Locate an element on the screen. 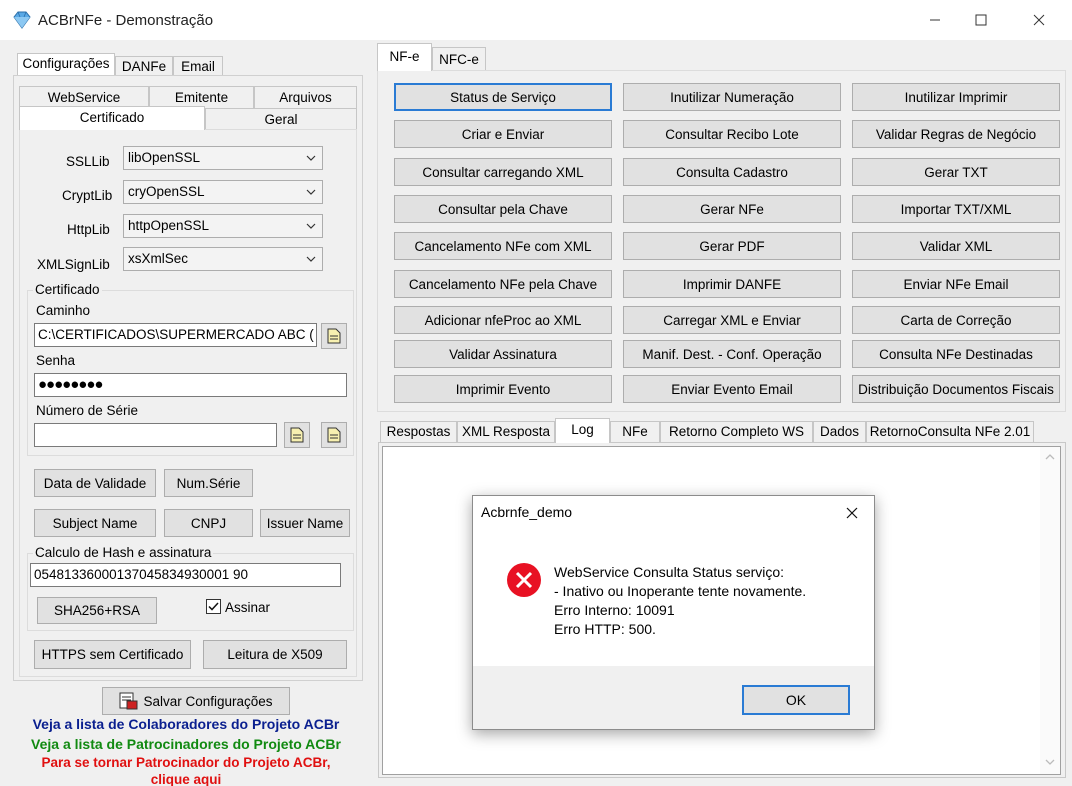 This screenshot has height=786, width=1072. browse-caminho-button is located at coordinates (334, 336).